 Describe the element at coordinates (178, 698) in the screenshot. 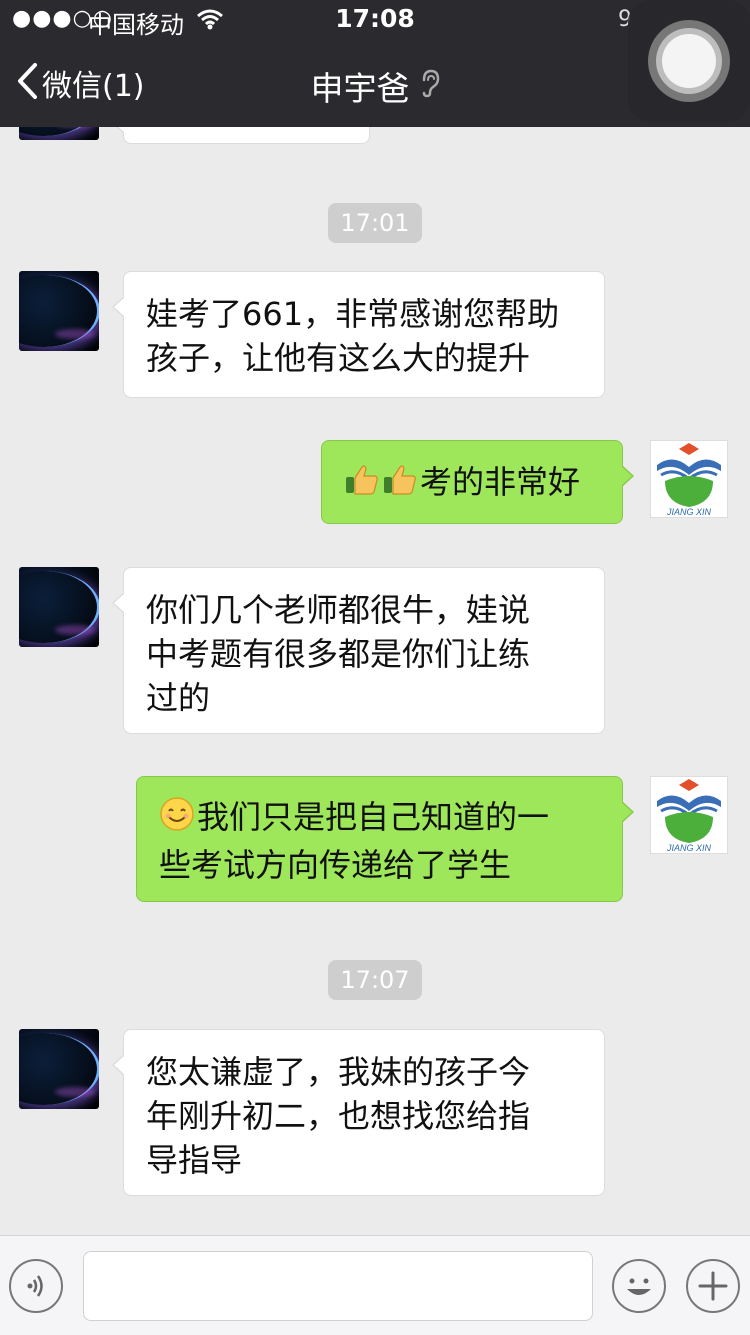

I see `message-text: 过的` at that location.